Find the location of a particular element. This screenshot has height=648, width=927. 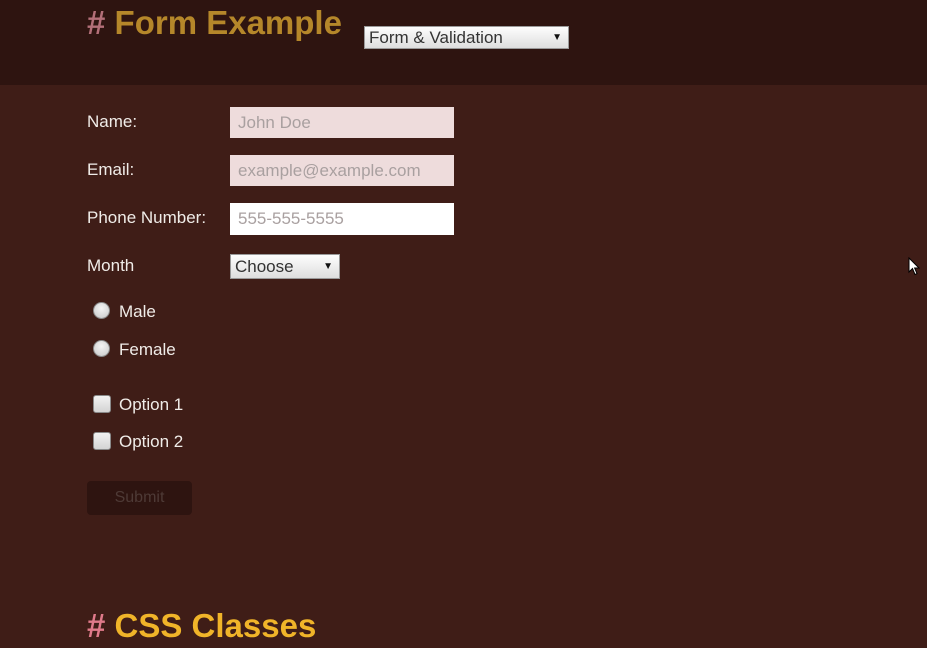

name-input is located at coordinates (342, 122).